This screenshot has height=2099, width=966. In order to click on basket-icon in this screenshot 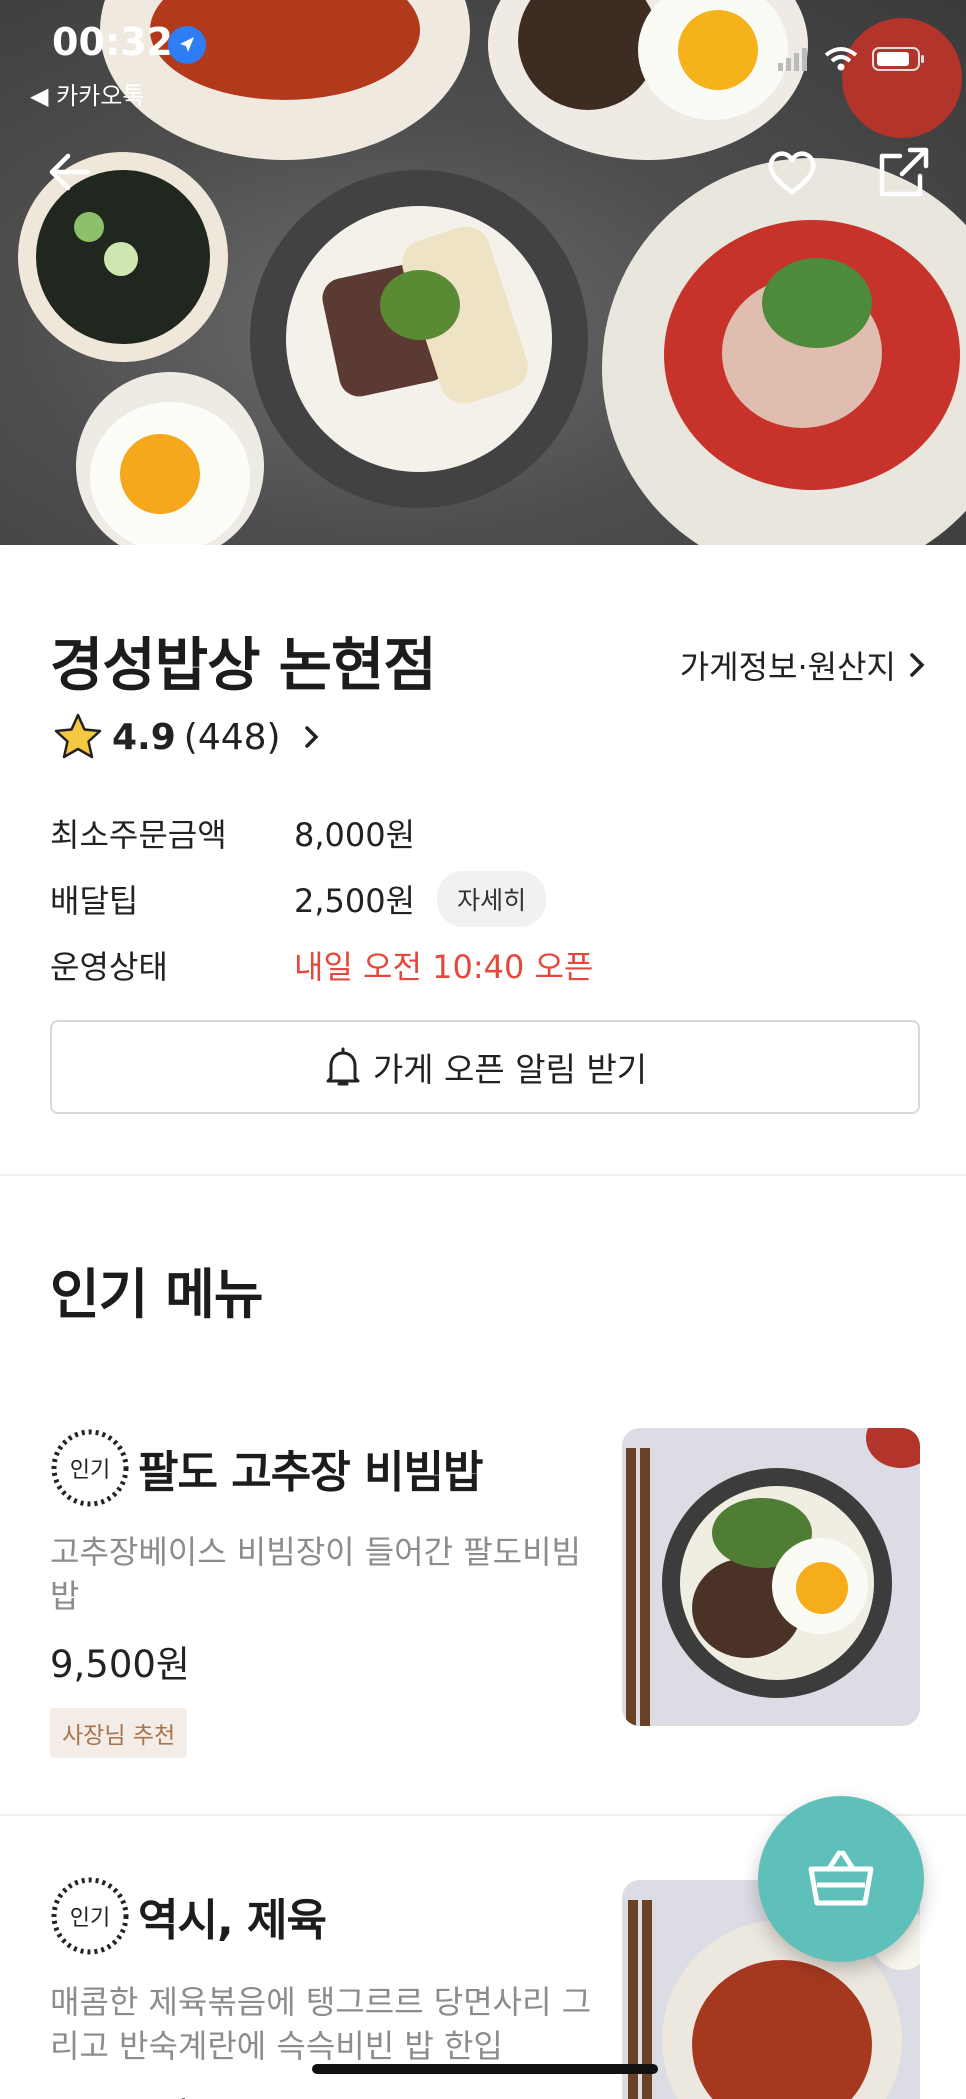, I will do `click(841, 1878)`.